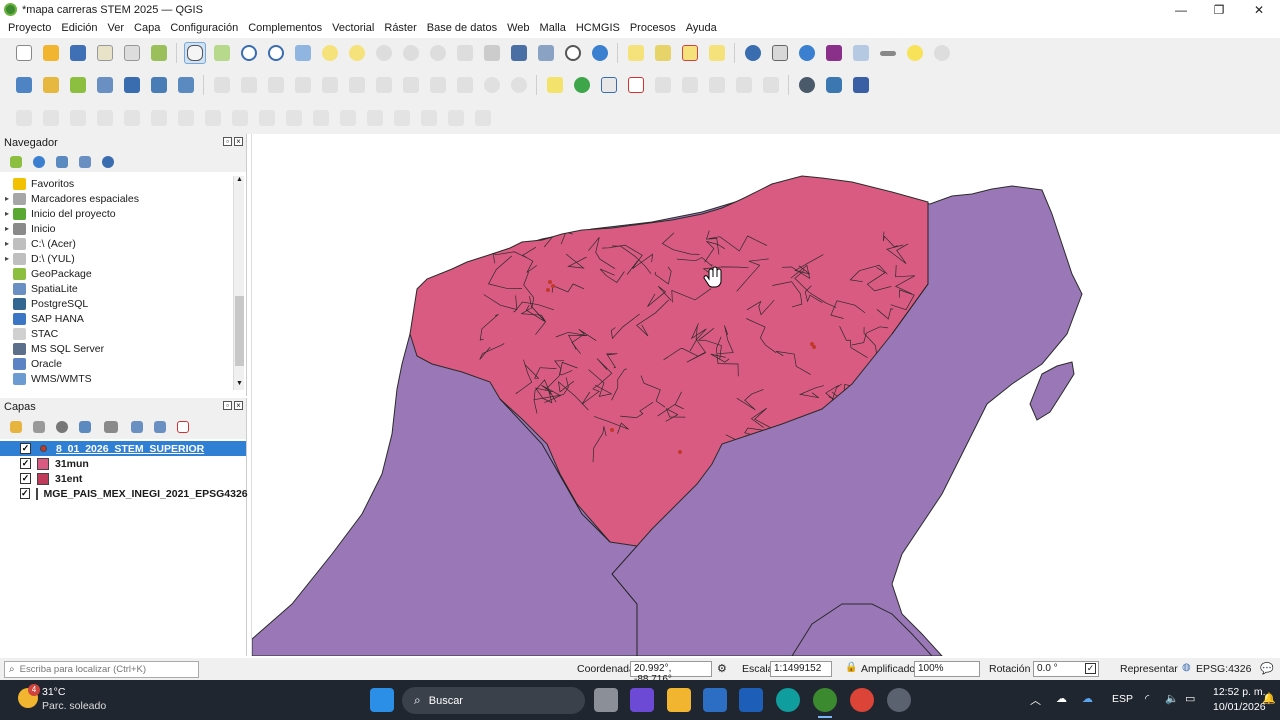 Image resolution: width=1280 pixels, height=720 pixels. What do you see at coordinates (456, 118) in the screenshot?
I see `offset-point-icon` at bounding box center [456, 118].